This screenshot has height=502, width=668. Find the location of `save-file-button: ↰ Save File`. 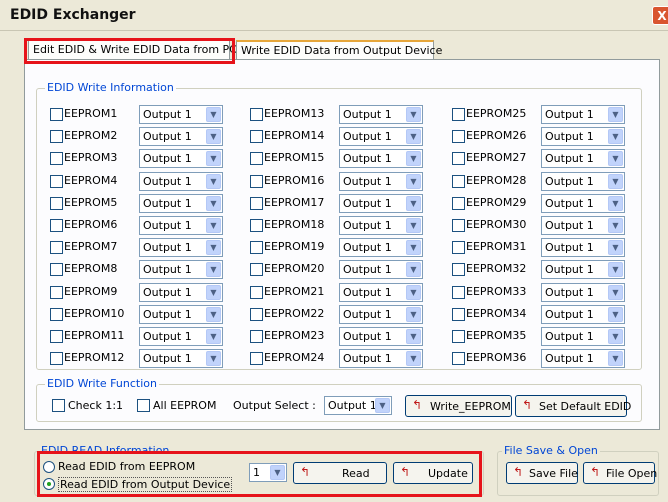

save-file-button: ↰ Save File is located at coordinates (542, 473).